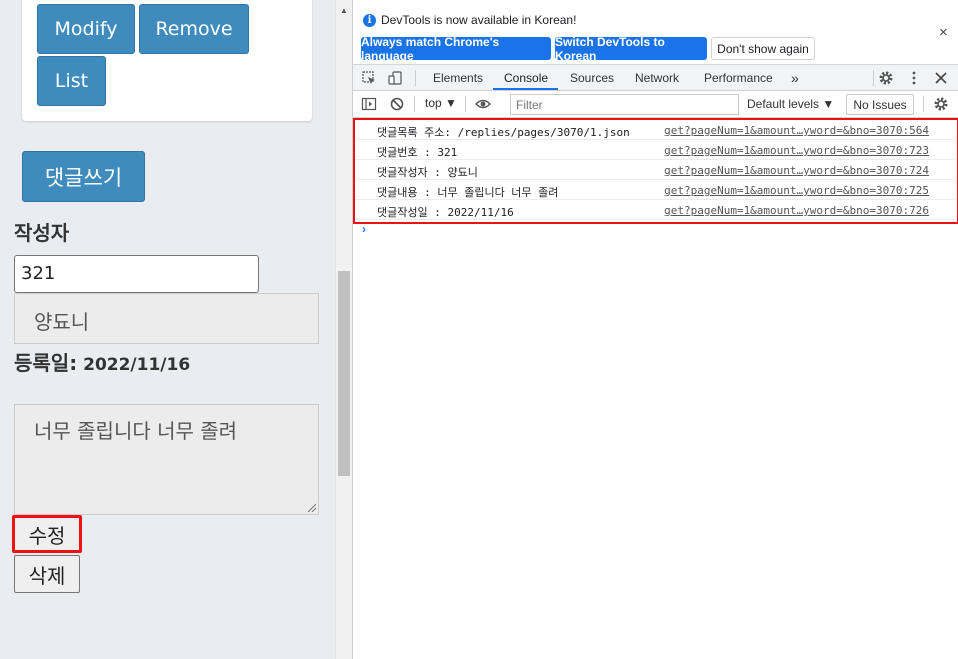 This screenshot has height=659, width=958. Describe the element at coordinates (763, 48) in the screenshot. I see `dont-show-again-button: Don't show again` at that location.